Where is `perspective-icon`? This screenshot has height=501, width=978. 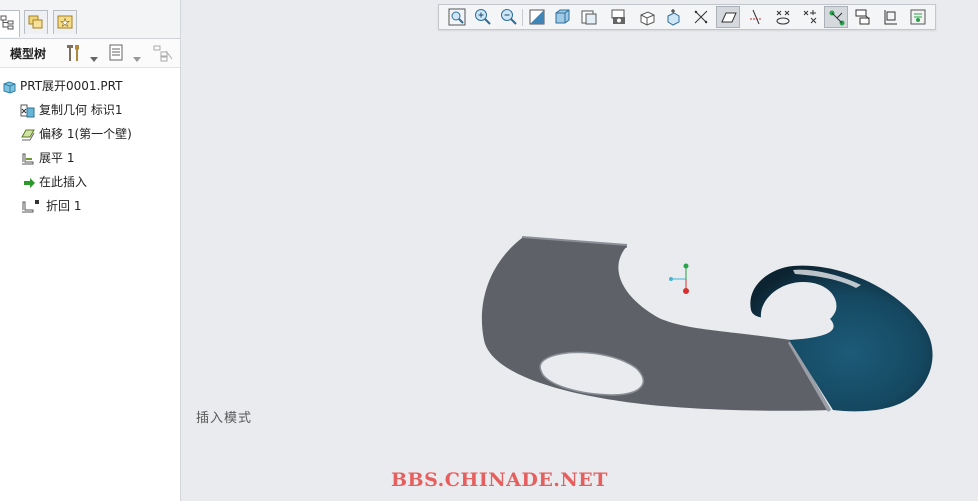 perspective-icon is located at coordinates (647, 18).